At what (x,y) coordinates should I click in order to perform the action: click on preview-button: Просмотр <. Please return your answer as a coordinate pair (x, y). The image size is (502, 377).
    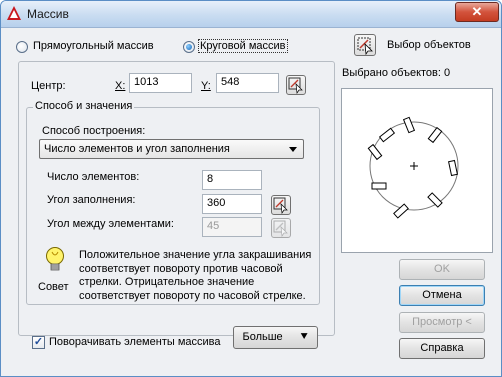
    Looking at the image, I should click on (442, 322).